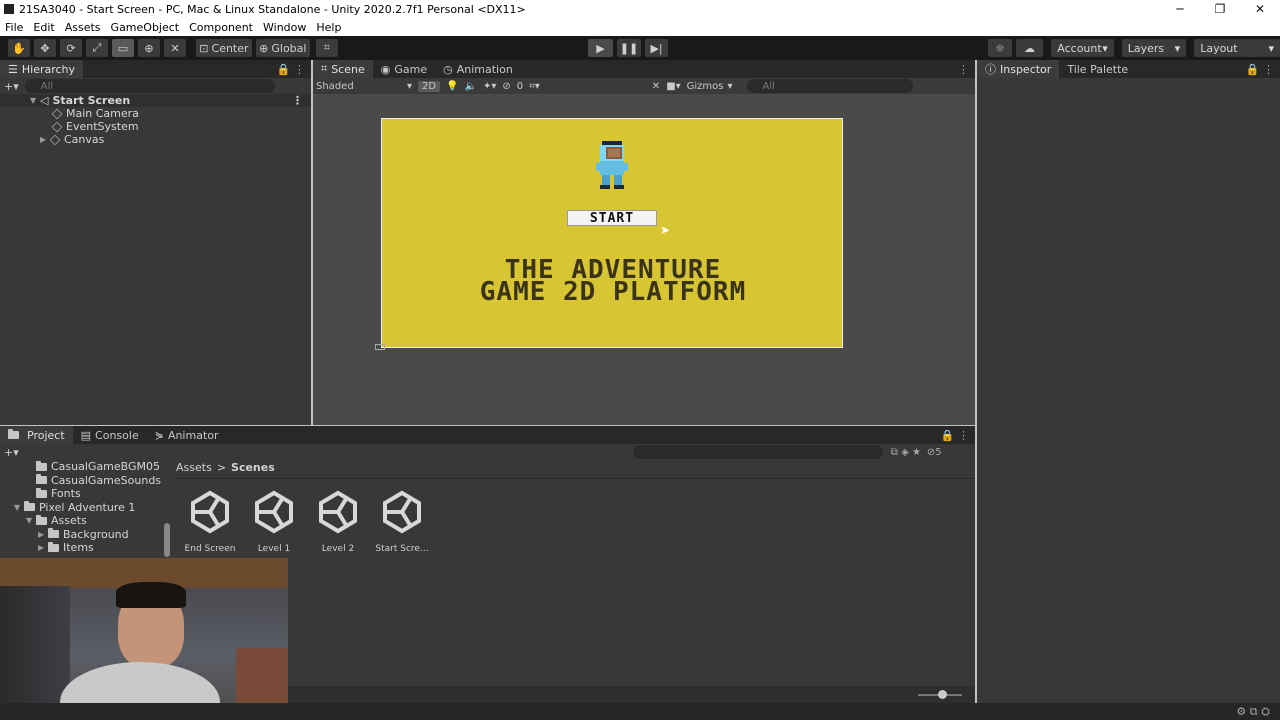  I want to click on unity-app-icon, so click(9, 9).